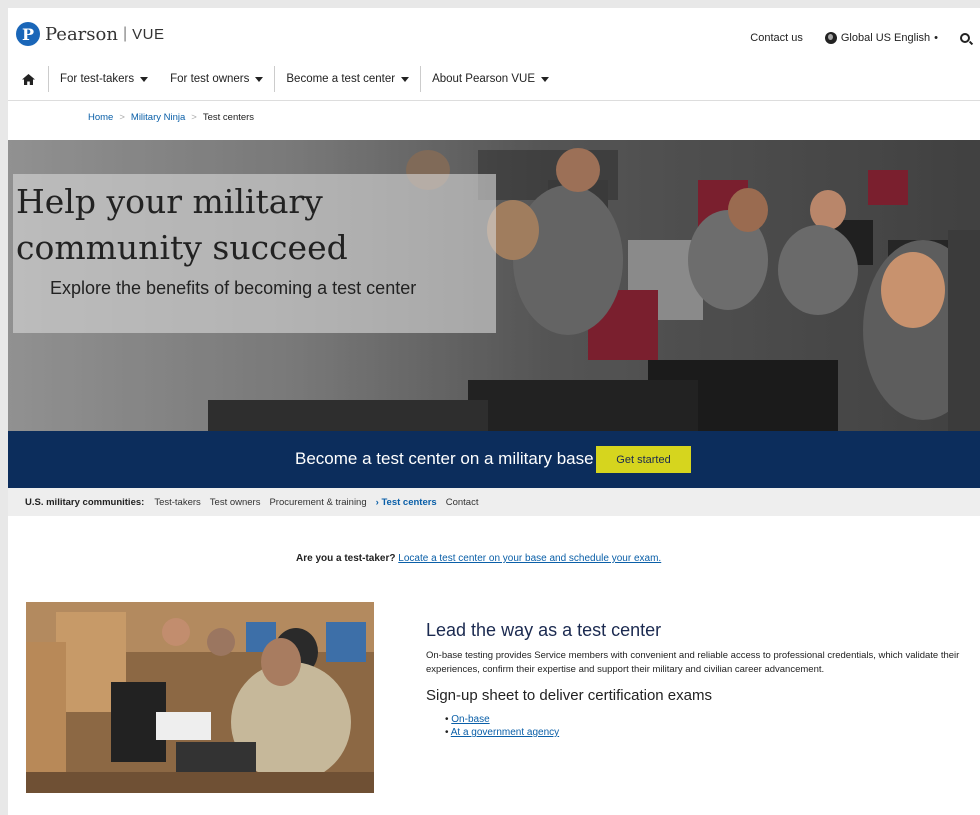  What do you see at coordinates (177, 502) in the screenshot?
I see `subnav-test-takers: Test-takers` at bounding box center [177, 502].